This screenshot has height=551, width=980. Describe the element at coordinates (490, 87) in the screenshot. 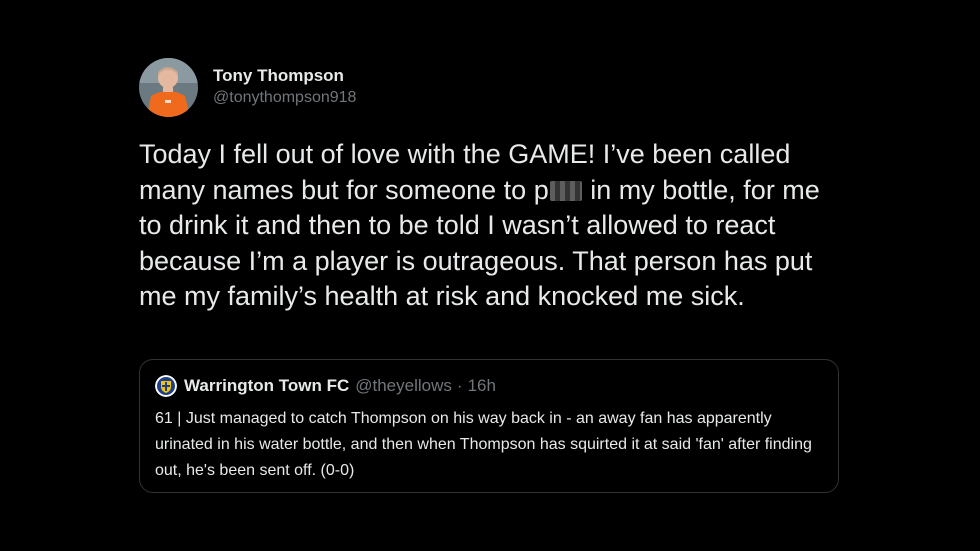

I see `tweet-author: Tony Thompson @tonythompson918` at that location.